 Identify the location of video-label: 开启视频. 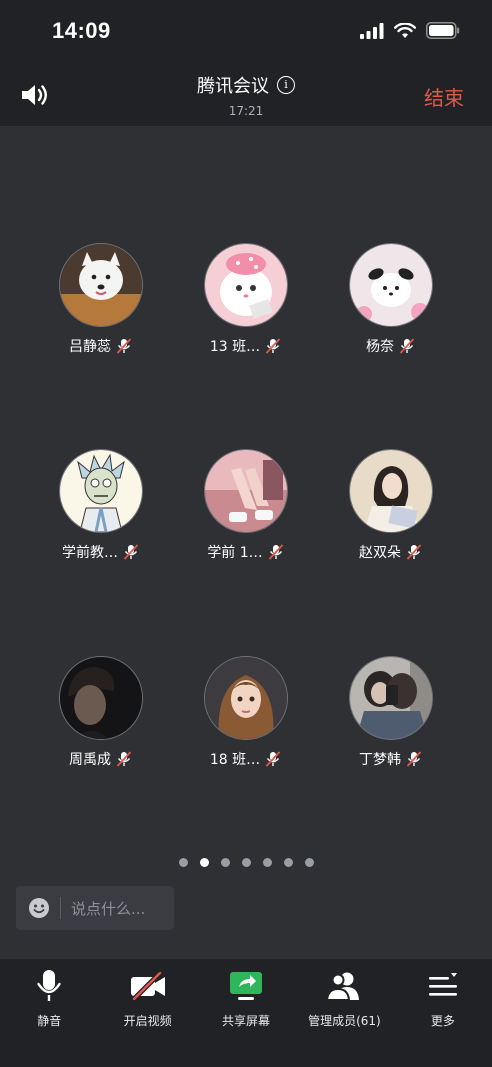
(147, 1021).